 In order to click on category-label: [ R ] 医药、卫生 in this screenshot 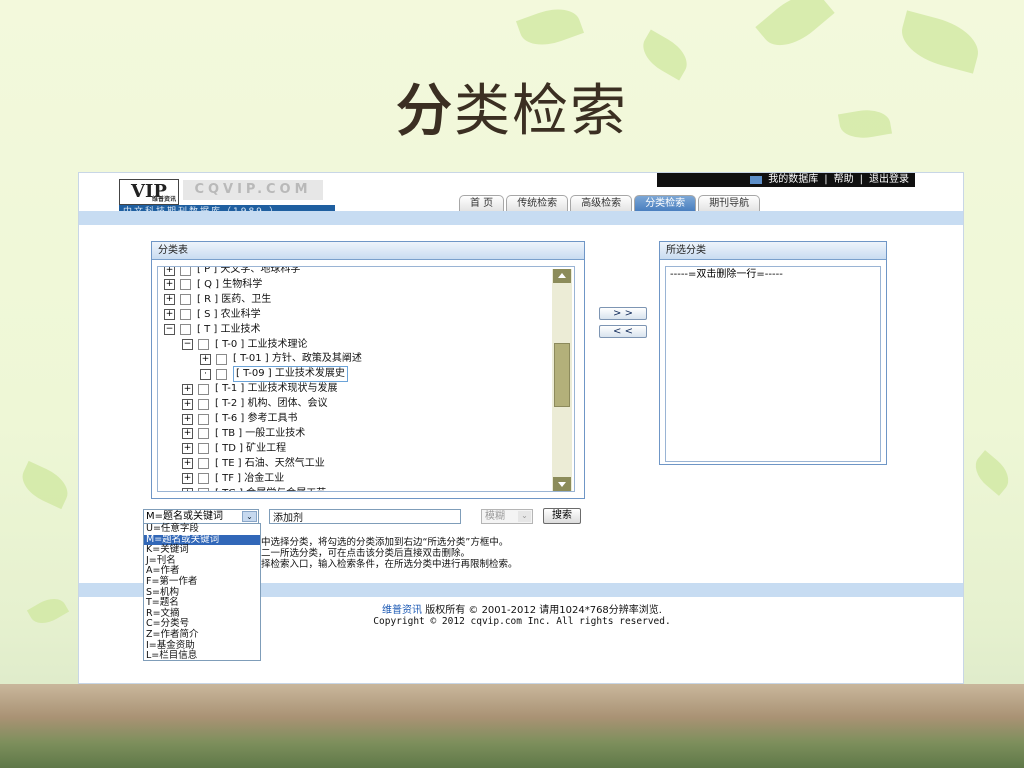, I will do `click(234, 300)`.